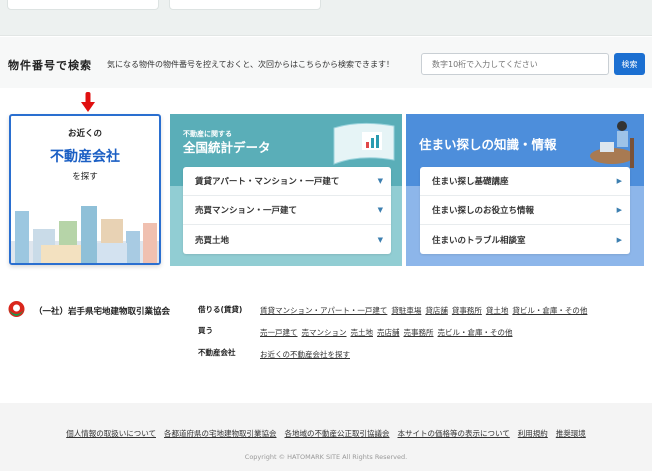 The image size is (652, 471). Describe the element at coordinates (88, 102) in the screenshot. I see `arrow-down-icon` at that location.